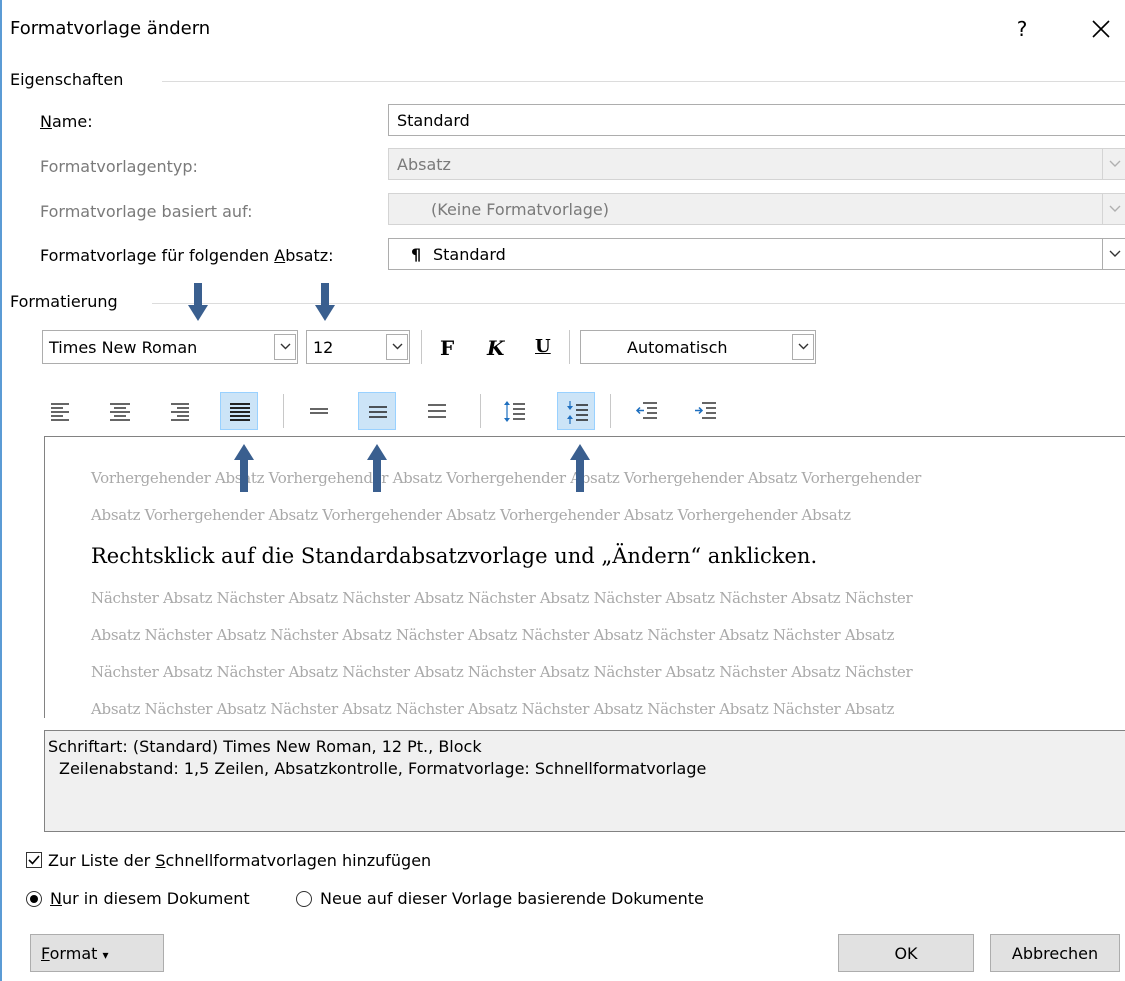  I want to click on increase-indent-icon, so click(705, 410).